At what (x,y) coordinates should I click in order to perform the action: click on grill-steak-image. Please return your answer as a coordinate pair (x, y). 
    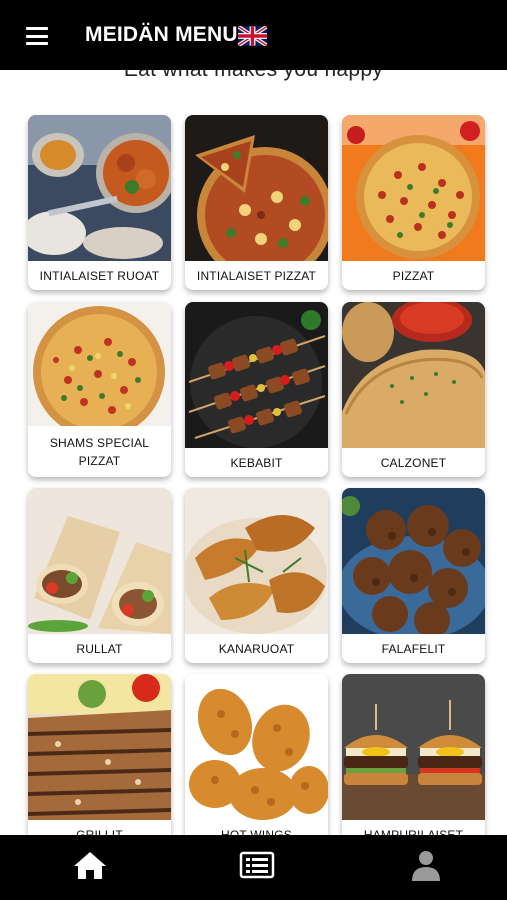
    Looking at the image, I should click on (99, 747).